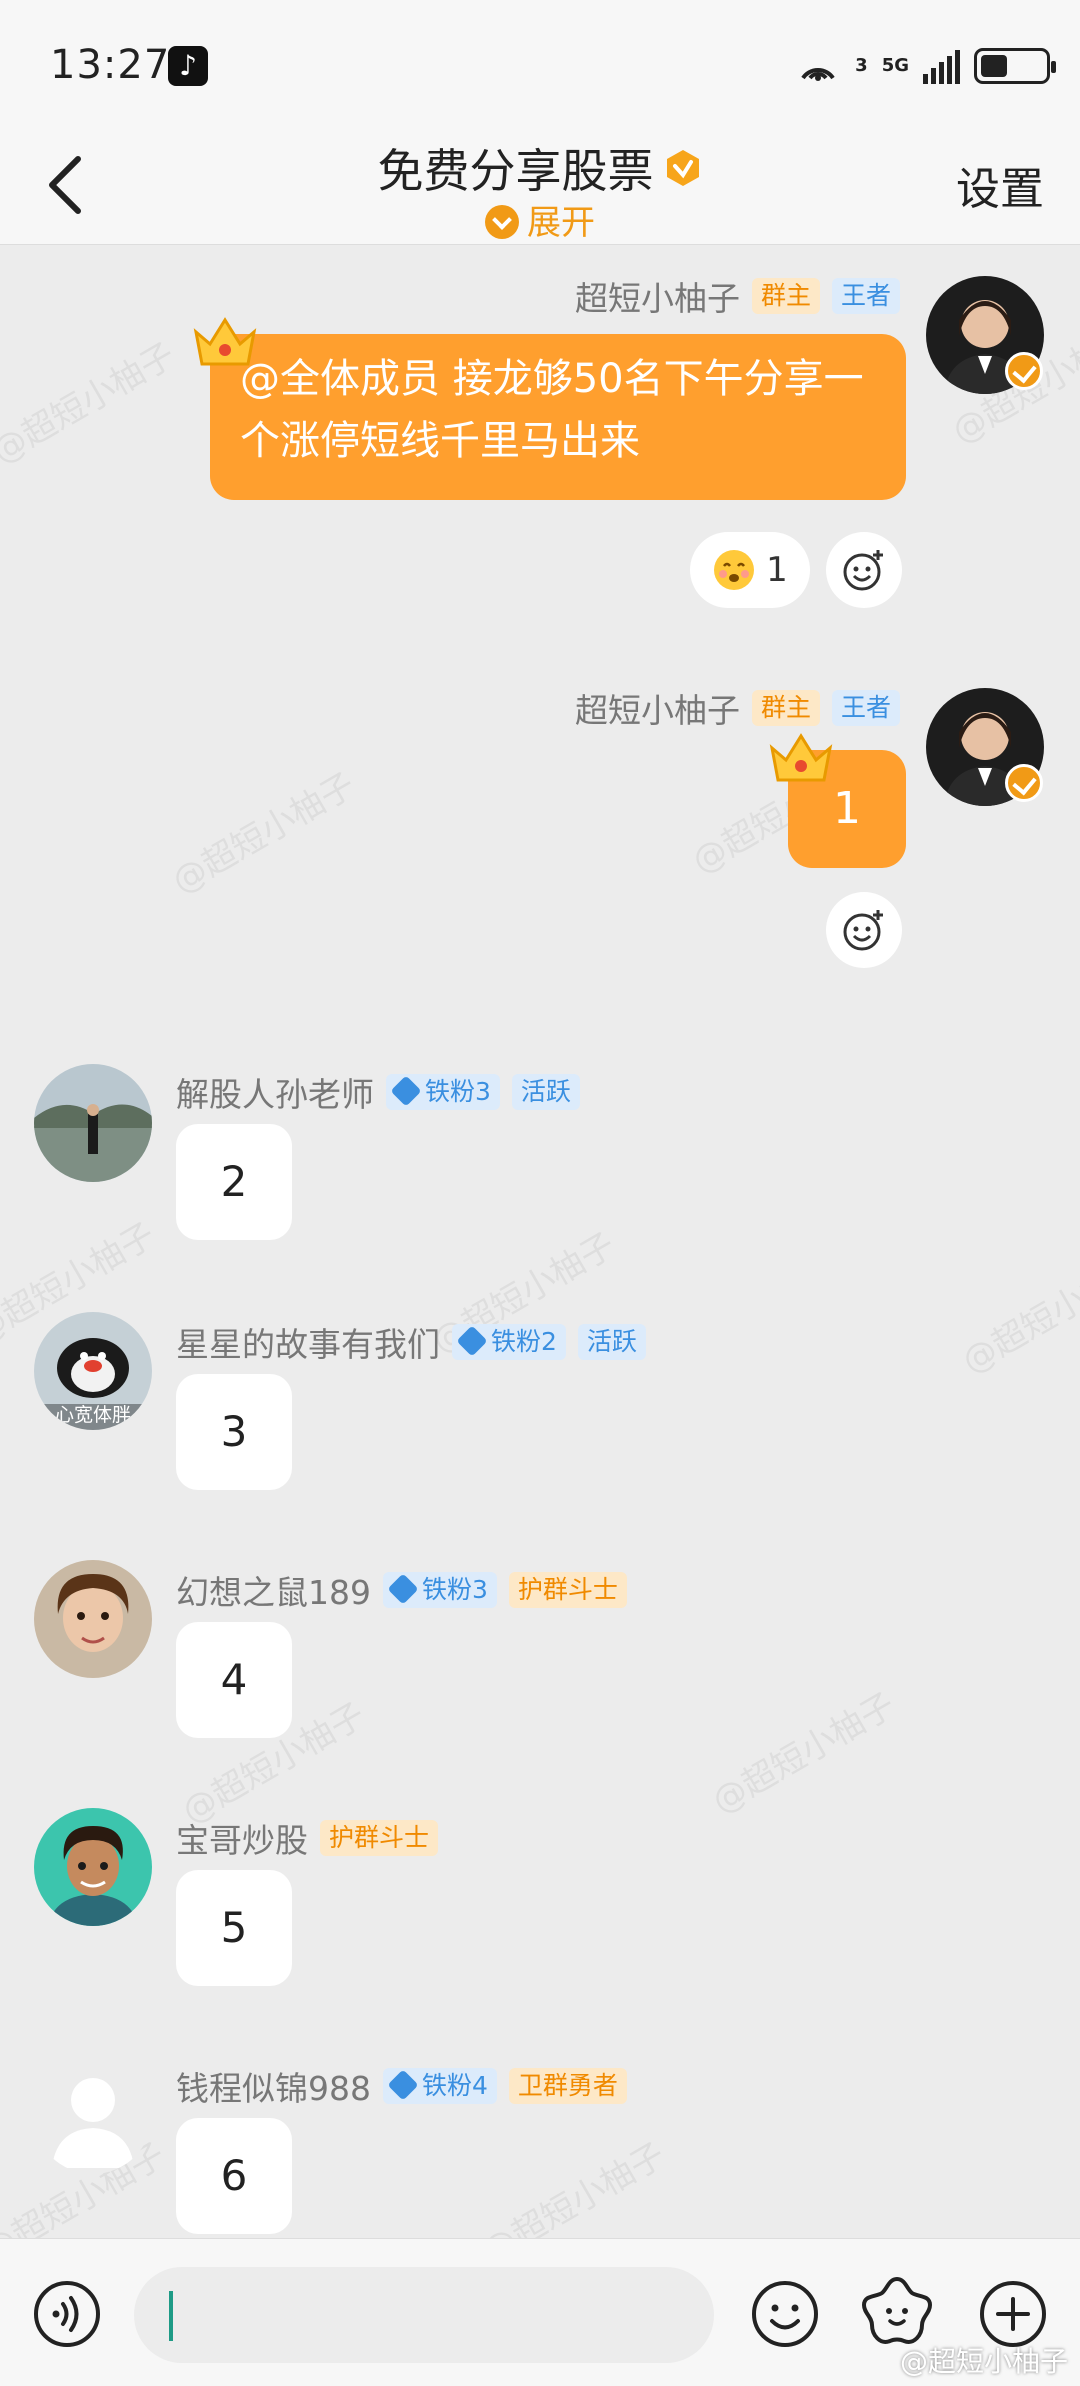  What do you see at coordinates (1013, 2314) in the screenshot?
I see `more-plus-button` at bounding box center [1013, 2314].